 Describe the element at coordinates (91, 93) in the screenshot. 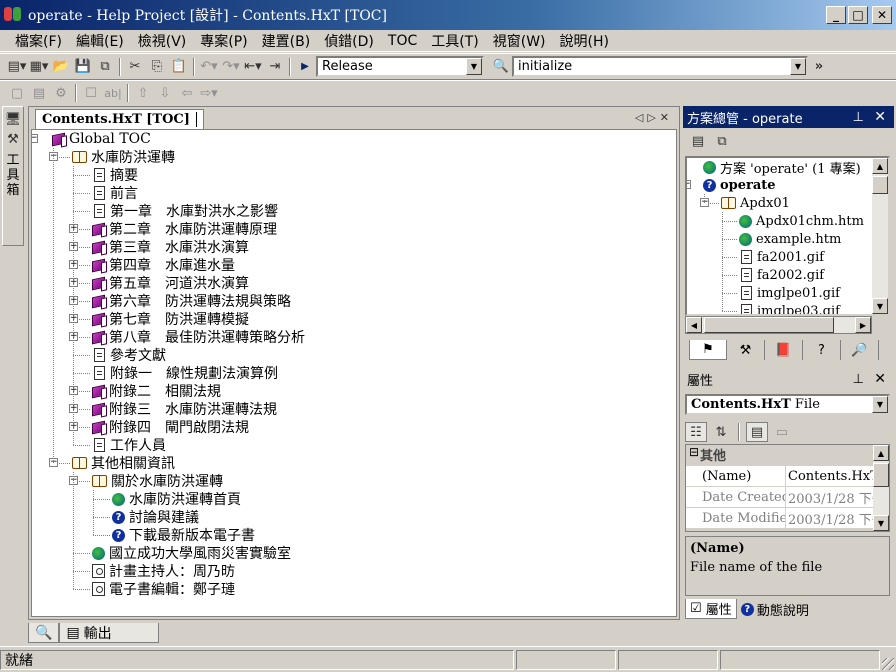

I see `edit-entry-icon: ☐` at that location.